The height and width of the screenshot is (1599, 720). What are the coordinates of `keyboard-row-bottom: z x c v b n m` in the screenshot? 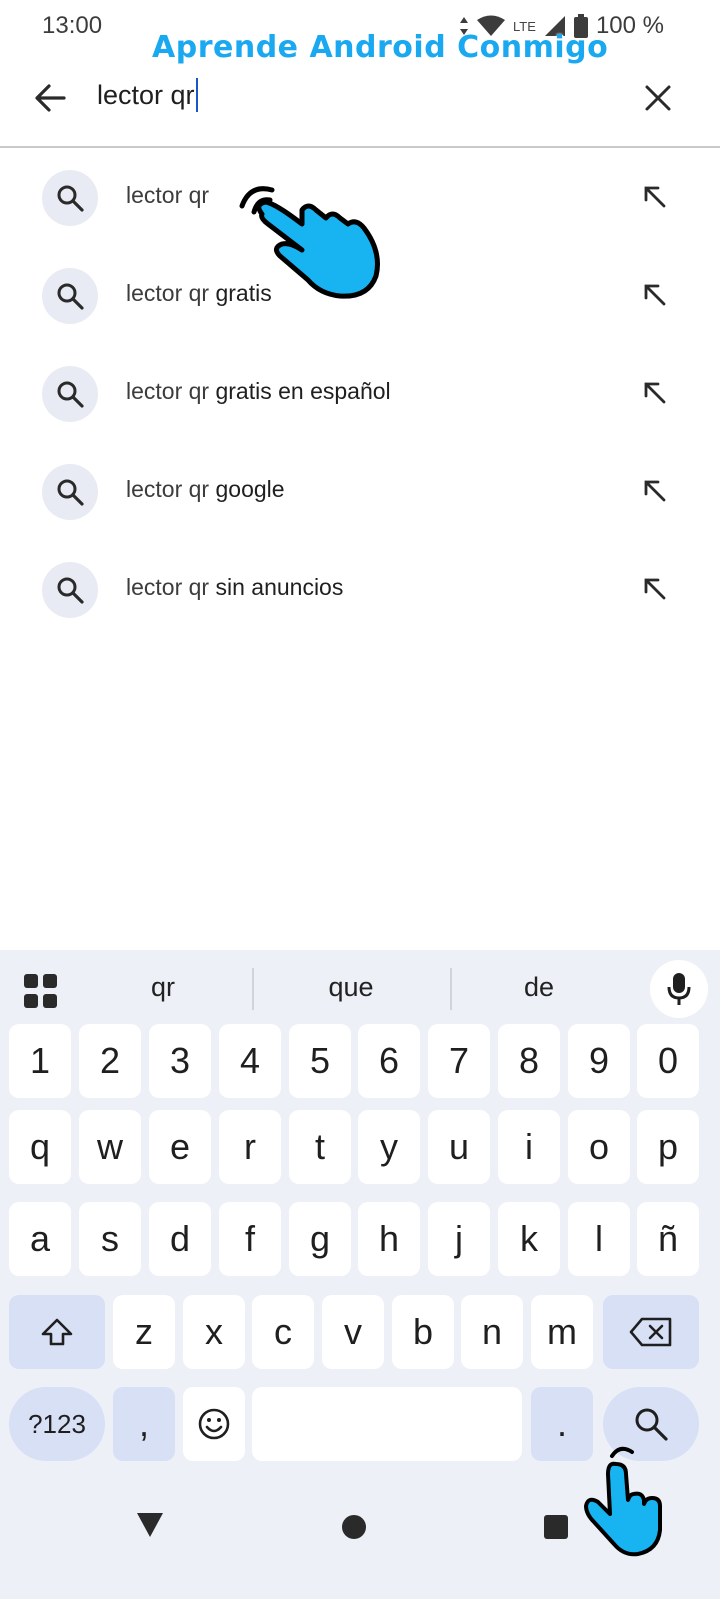 It's located at (360, 1332).